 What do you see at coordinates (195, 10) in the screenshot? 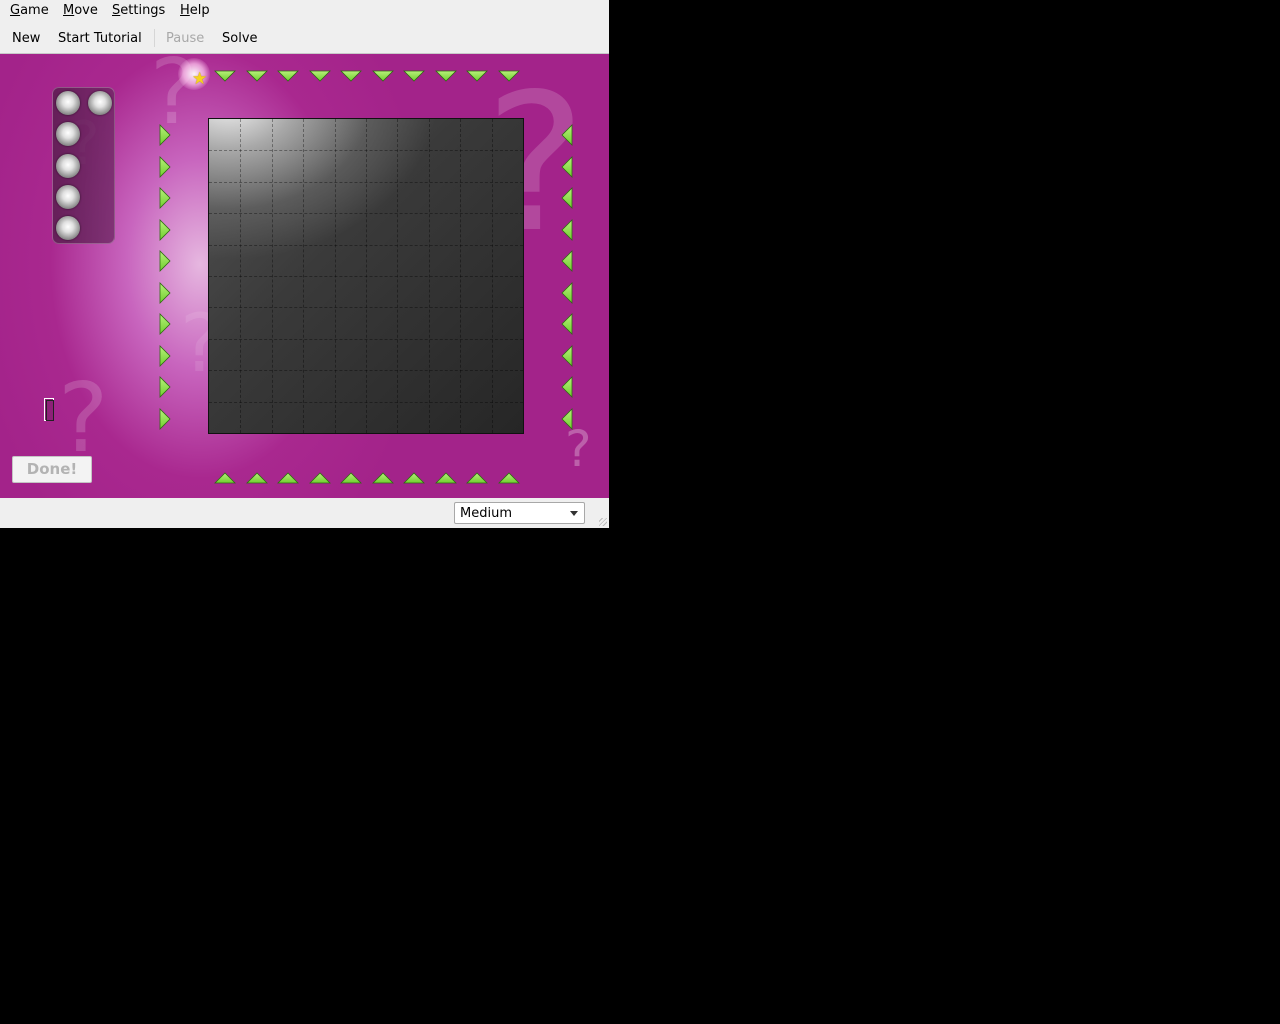
I see `menu-help: Help` at bounding box center [195, 10].